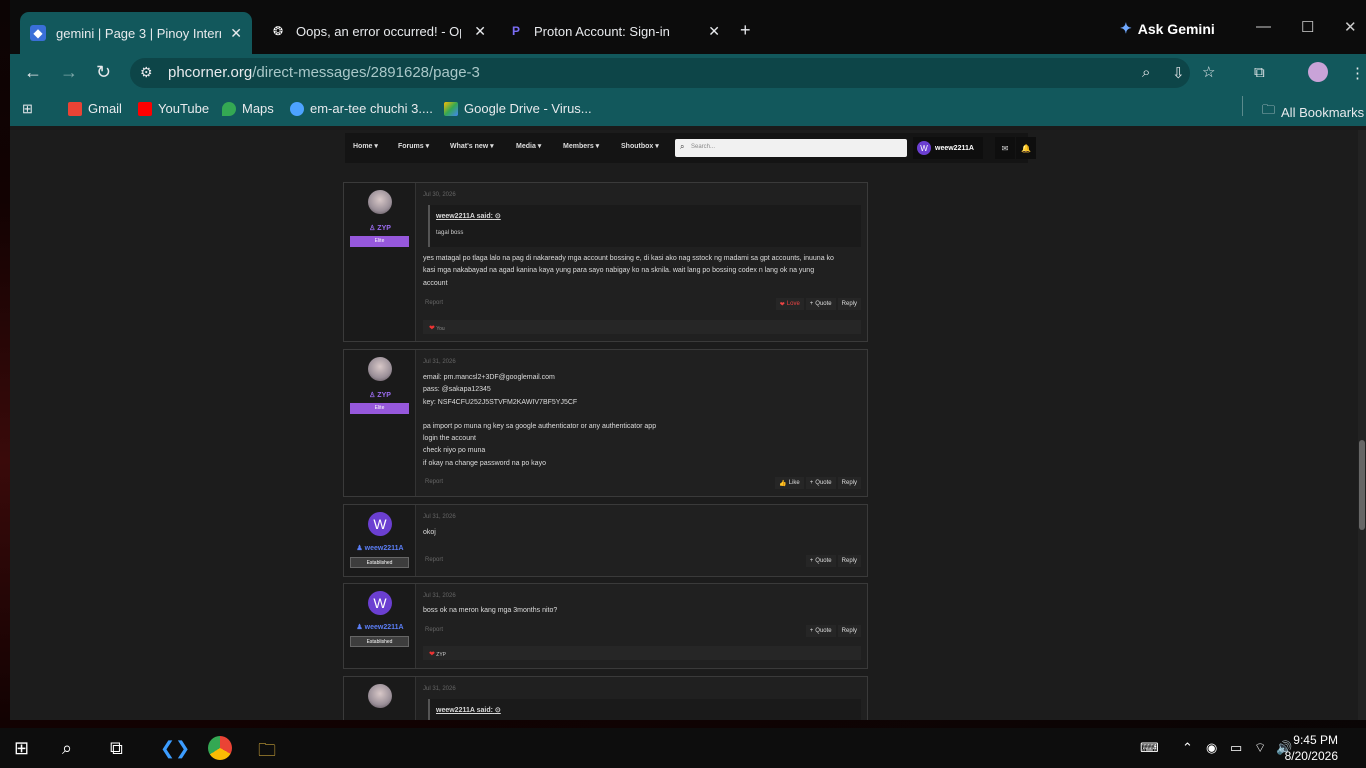 The image size is (1366, 768). I want to click on search-icon: ⌕, so click(67, 748).